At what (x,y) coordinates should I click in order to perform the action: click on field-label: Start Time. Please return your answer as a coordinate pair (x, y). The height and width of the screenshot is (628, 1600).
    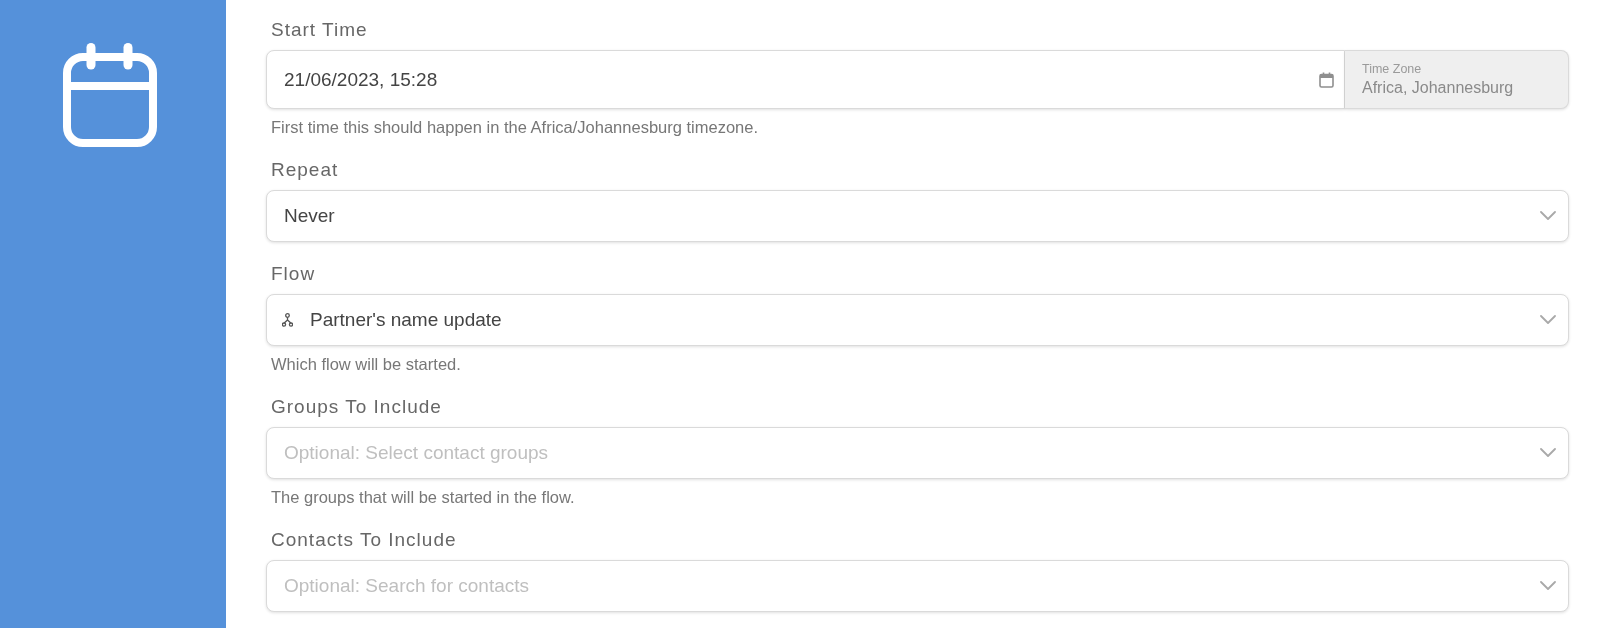
    Looking at the image, I should click on (319, 30).